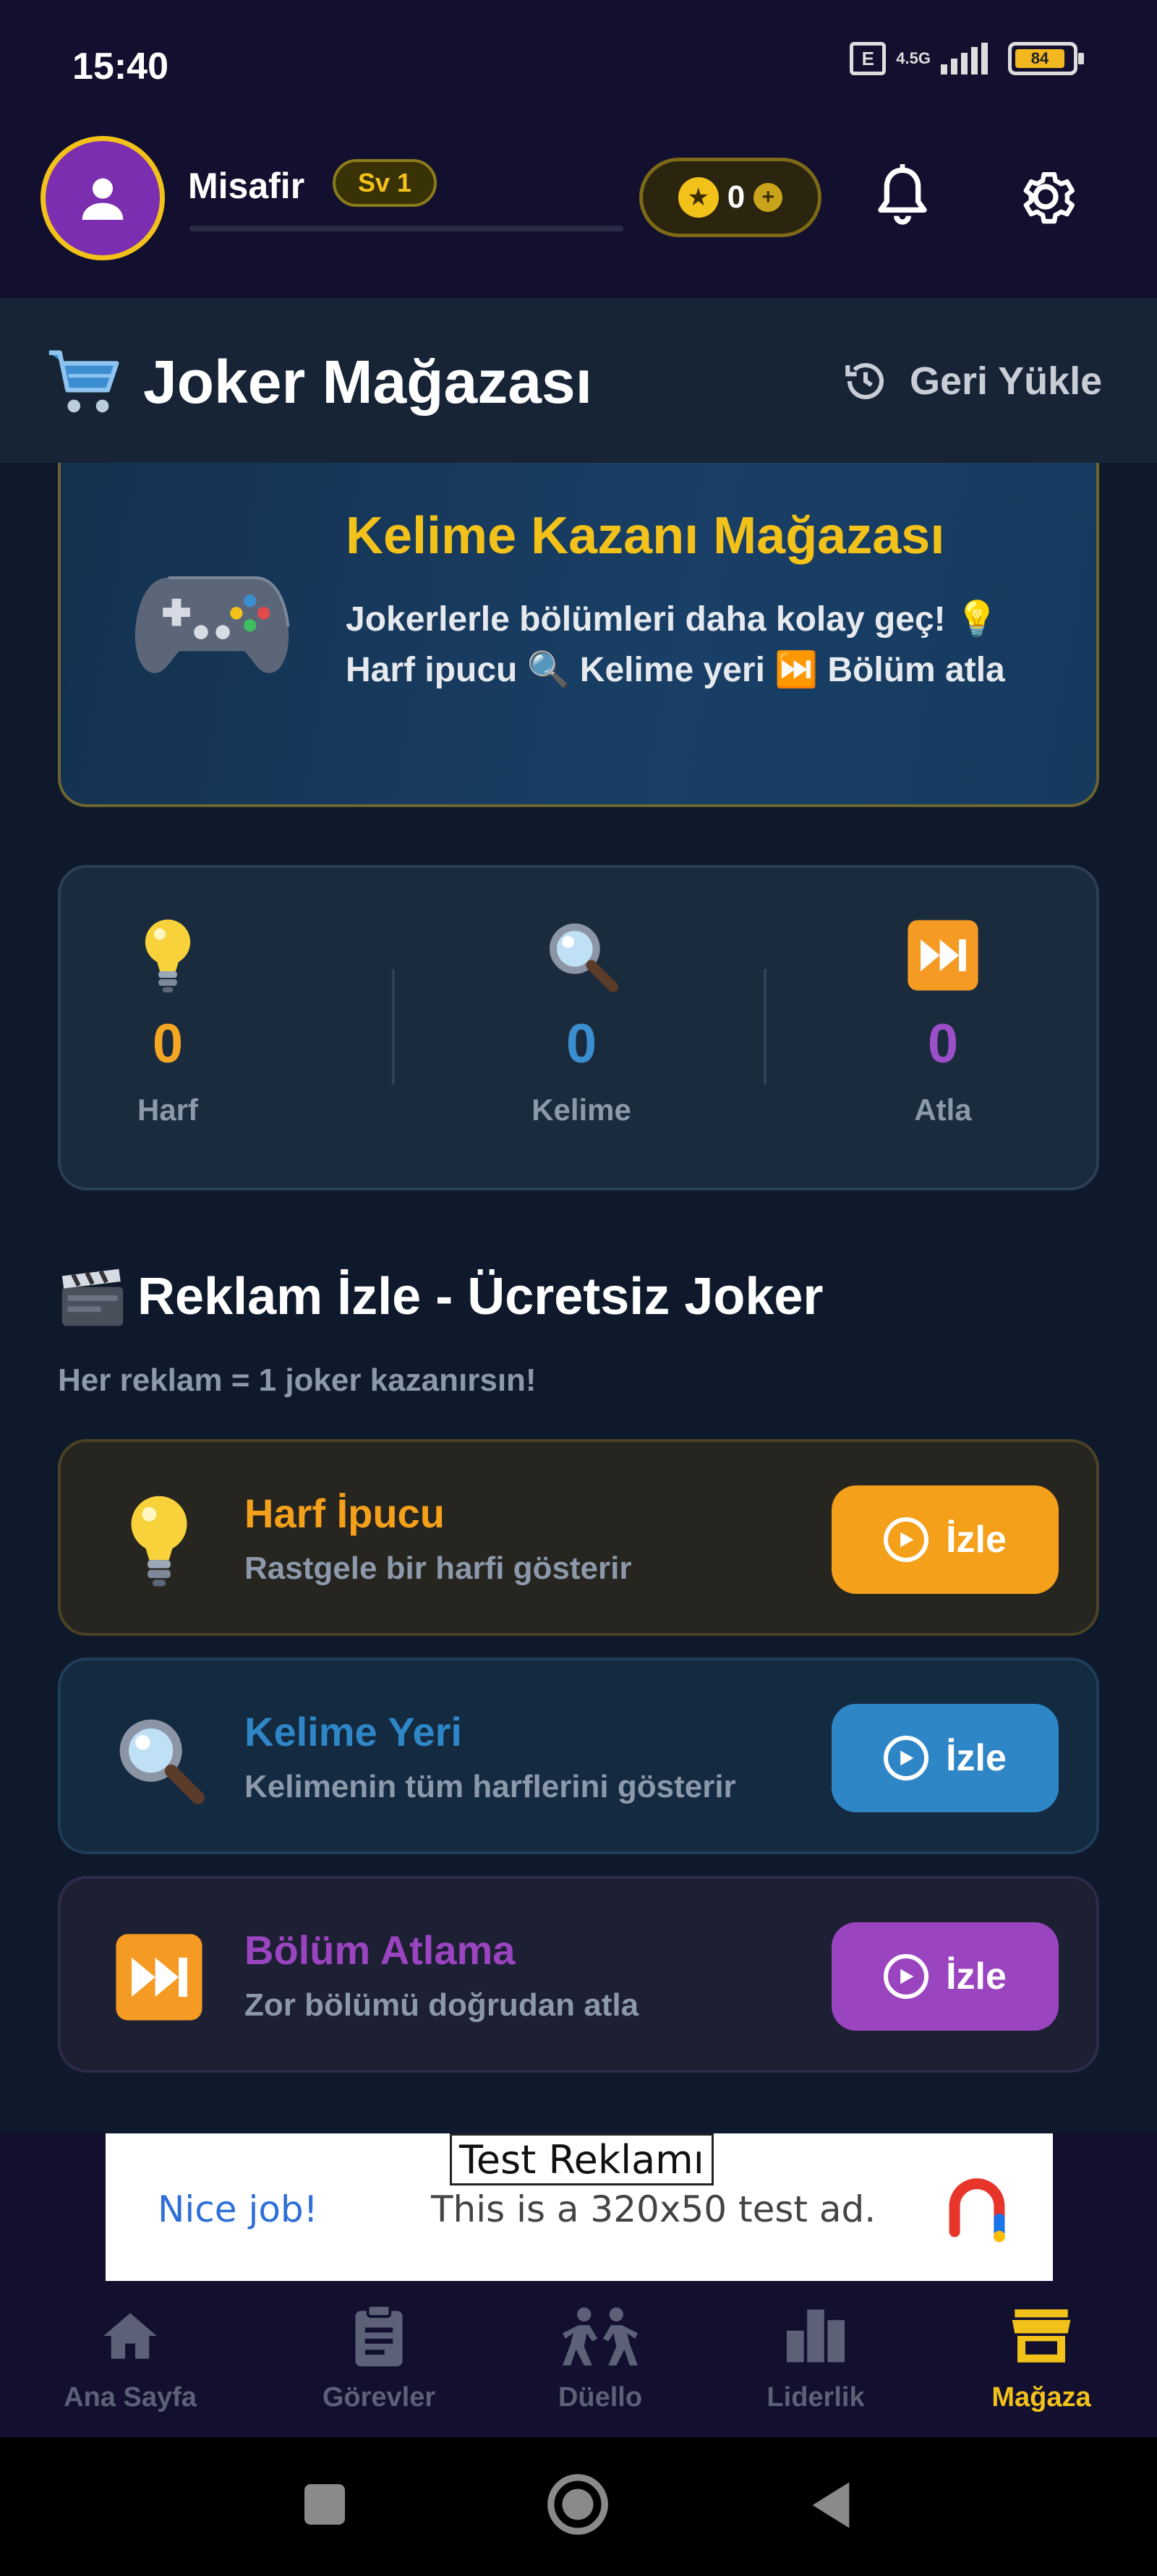 This screenshot has width=1157, height=2576. I want to click on nav-duello: Düello, so click(600, 2358).